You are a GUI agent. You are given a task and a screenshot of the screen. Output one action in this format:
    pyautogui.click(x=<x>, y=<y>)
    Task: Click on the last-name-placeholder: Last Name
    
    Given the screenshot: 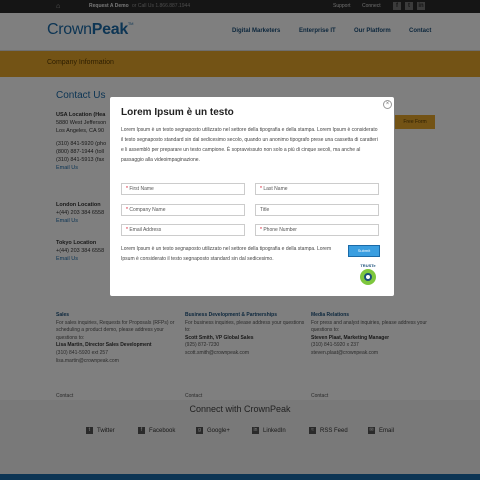 What is the action you would take?
    pyautogui.click(x=275, y=189)
    